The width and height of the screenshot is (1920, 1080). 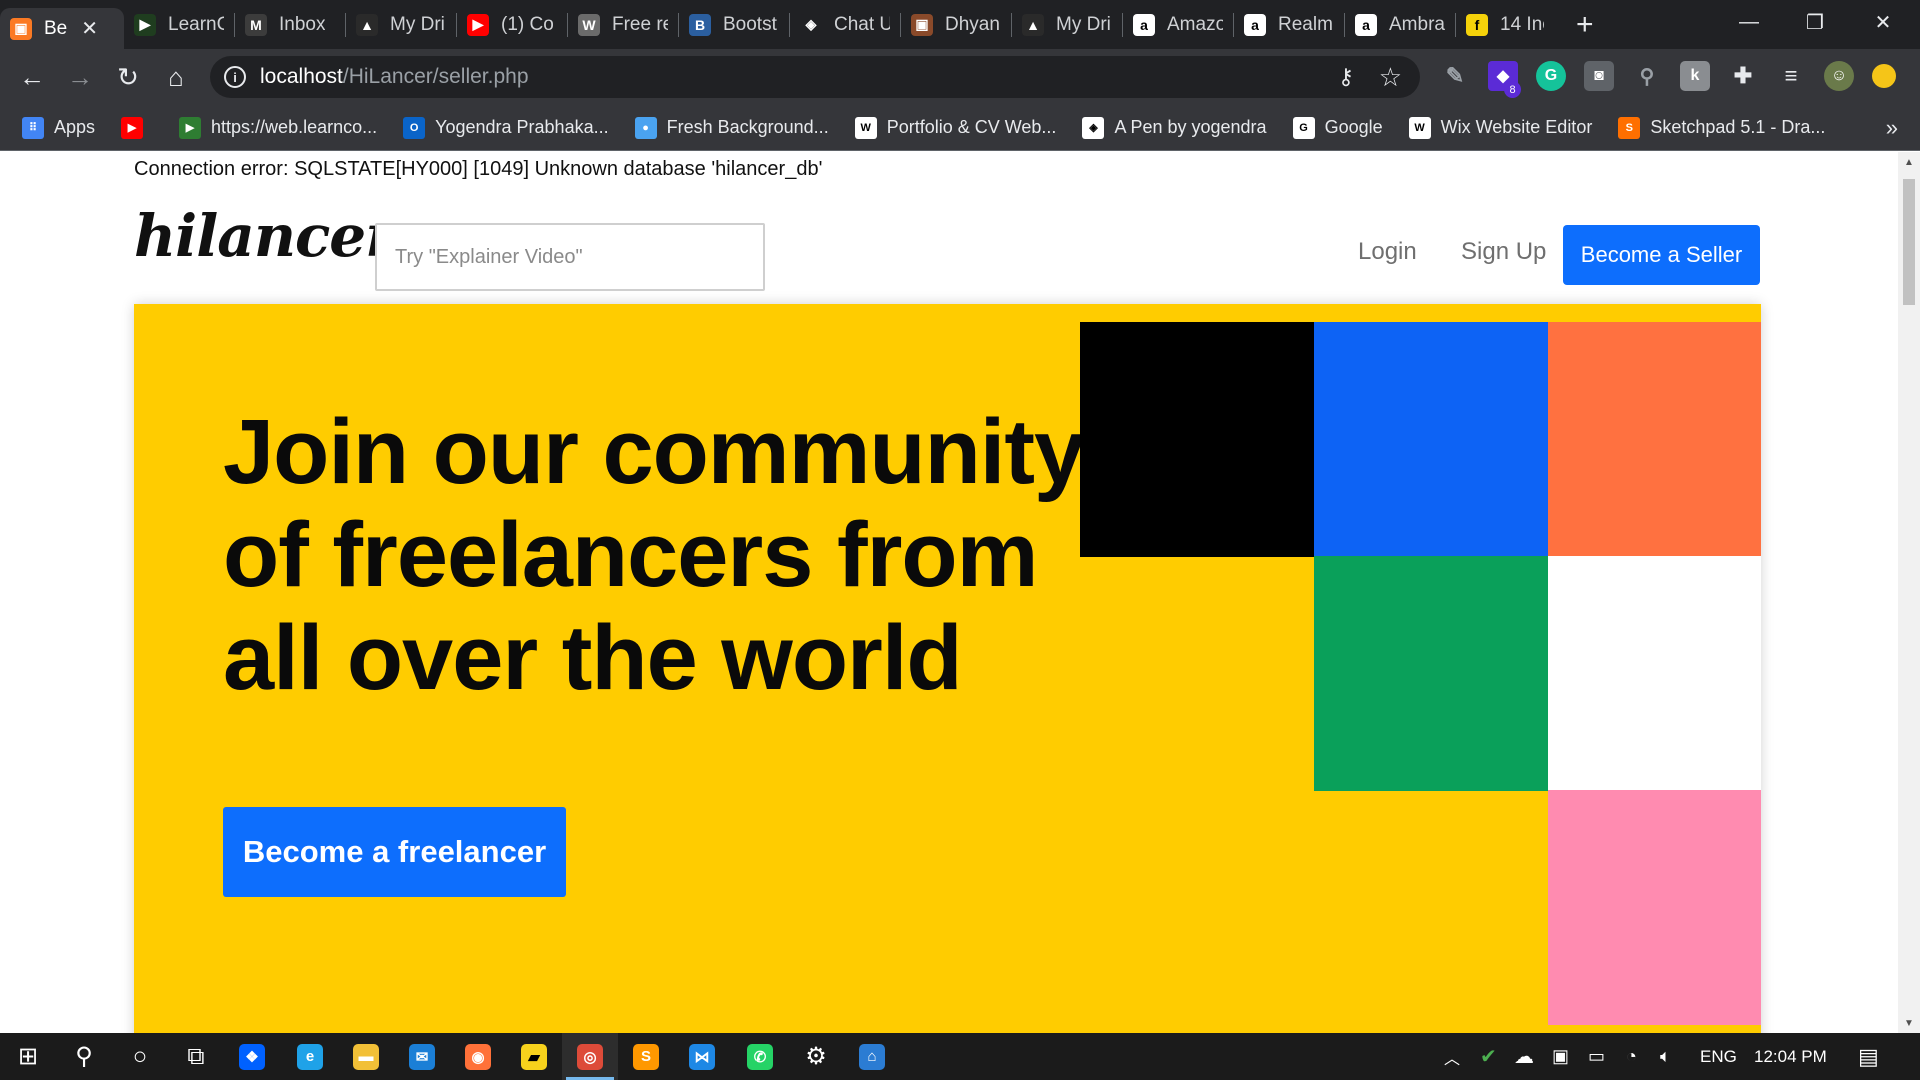 I want to click on address-bar: i localhost/HiLancer/seller.php ⚷ ☆, so click(x=815, y=77).